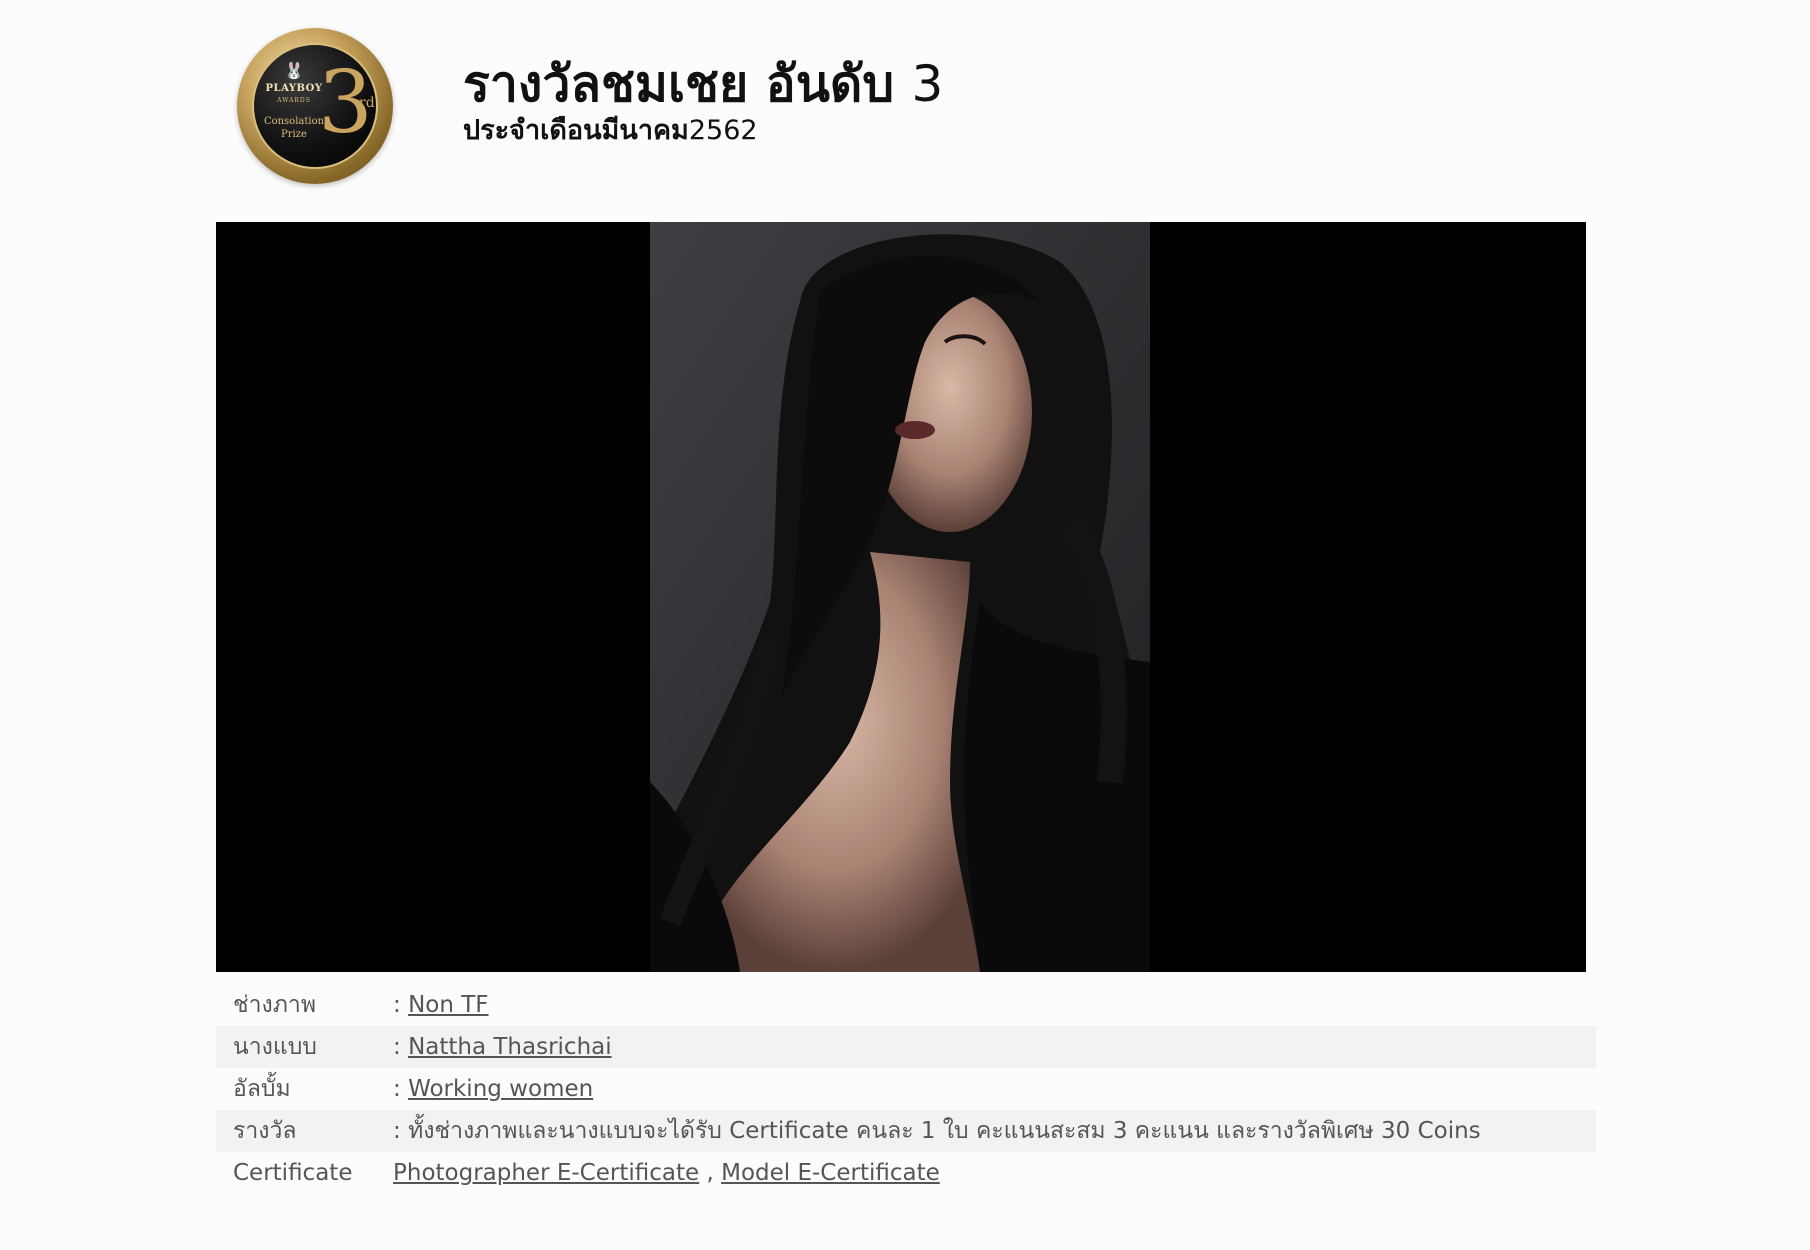  Describe the element at coordinates (927, 84) in the screenshot. I see `page-title-number: 3` at that location.